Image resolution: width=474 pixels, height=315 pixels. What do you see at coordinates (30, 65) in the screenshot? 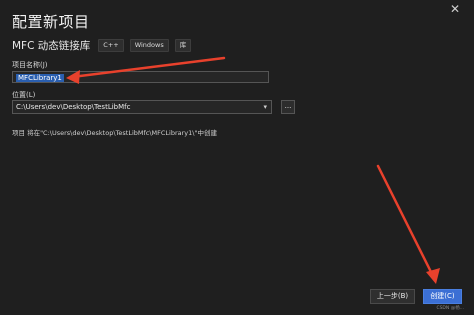
I see `project-name-label: 项目名称(J)` at bounding box center [30, 65].